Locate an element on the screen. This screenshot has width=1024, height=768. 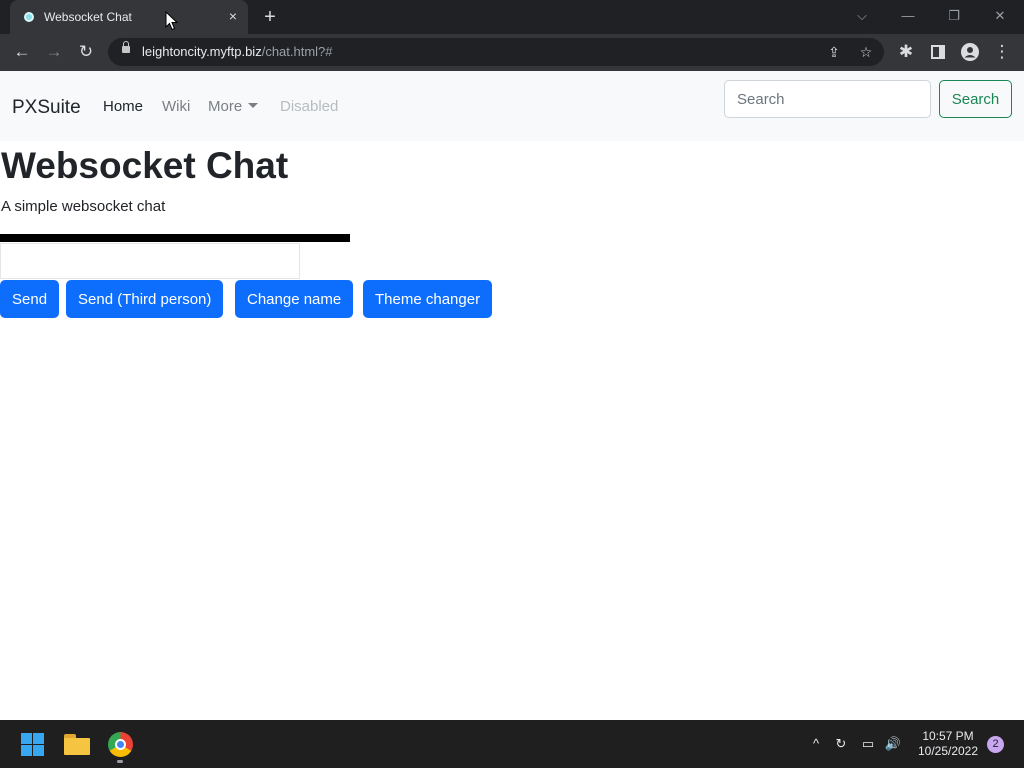
minimize-icon: — is located at coordinates (908, 16).